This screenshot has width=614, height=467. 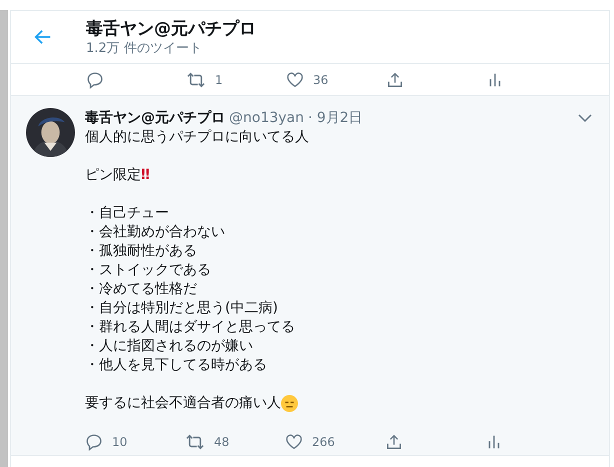 I want to click on exclamation-mark: ‼, so click(x=145, y=175).